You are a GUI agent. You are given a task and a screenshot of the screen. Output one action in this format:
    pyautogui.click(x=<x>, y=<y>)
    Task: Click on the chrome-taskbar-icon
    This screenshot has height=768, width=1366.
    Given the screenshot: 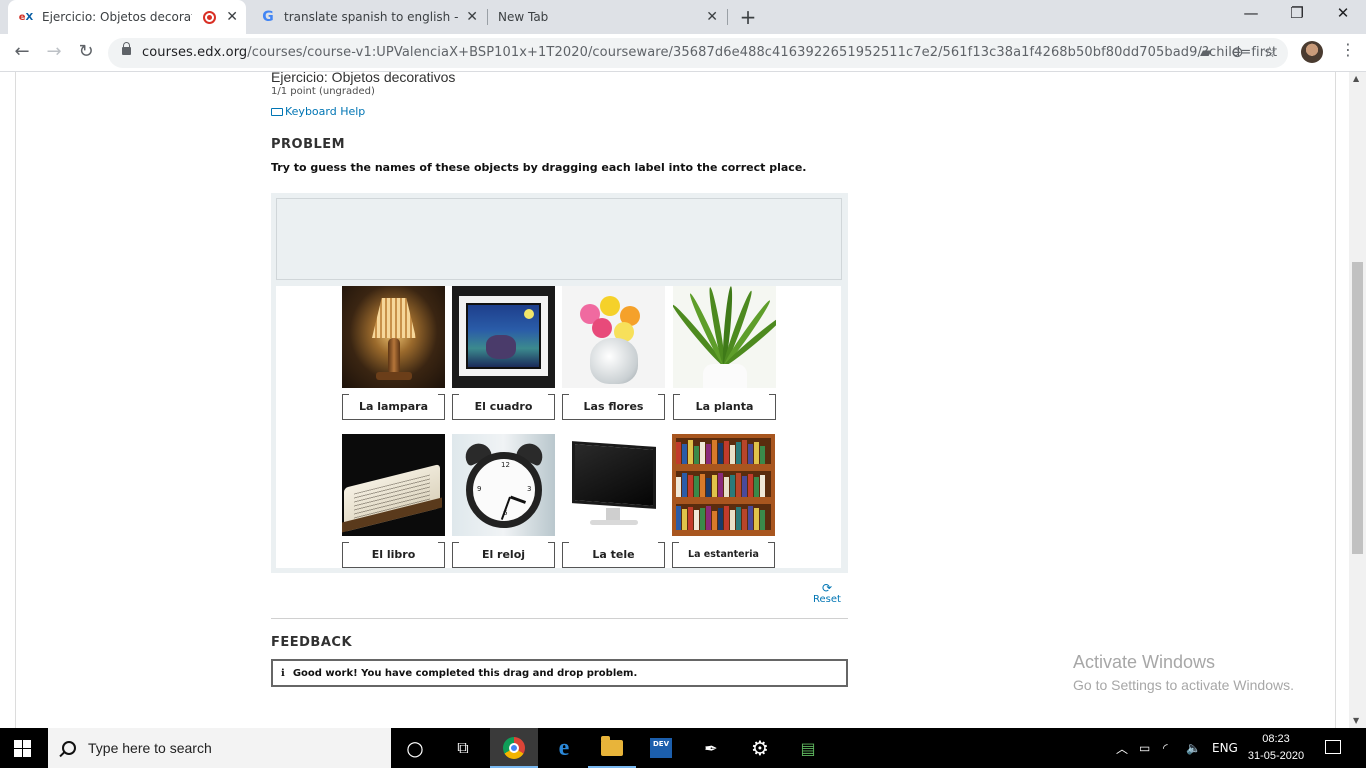 What is the action you would take?
    pyautogui.click(x=514, y=748)
    